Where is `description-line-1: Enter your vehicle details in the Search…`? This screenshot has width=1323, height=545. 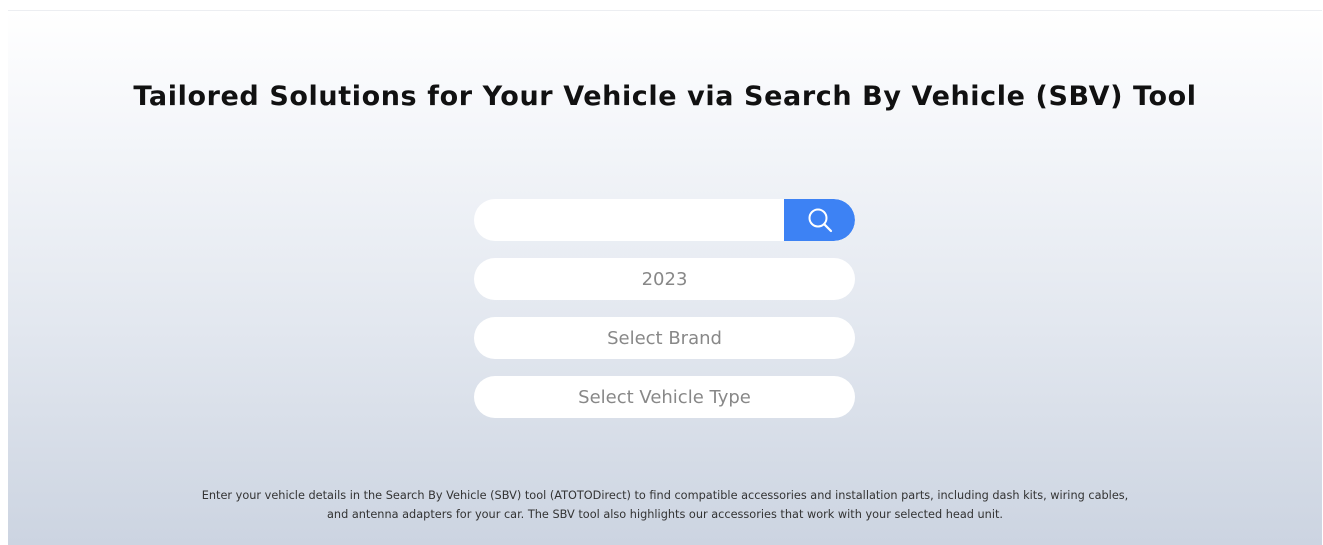
description-line-1: Enter your vehicle details in the Search… is located at coordinates (665, 495).